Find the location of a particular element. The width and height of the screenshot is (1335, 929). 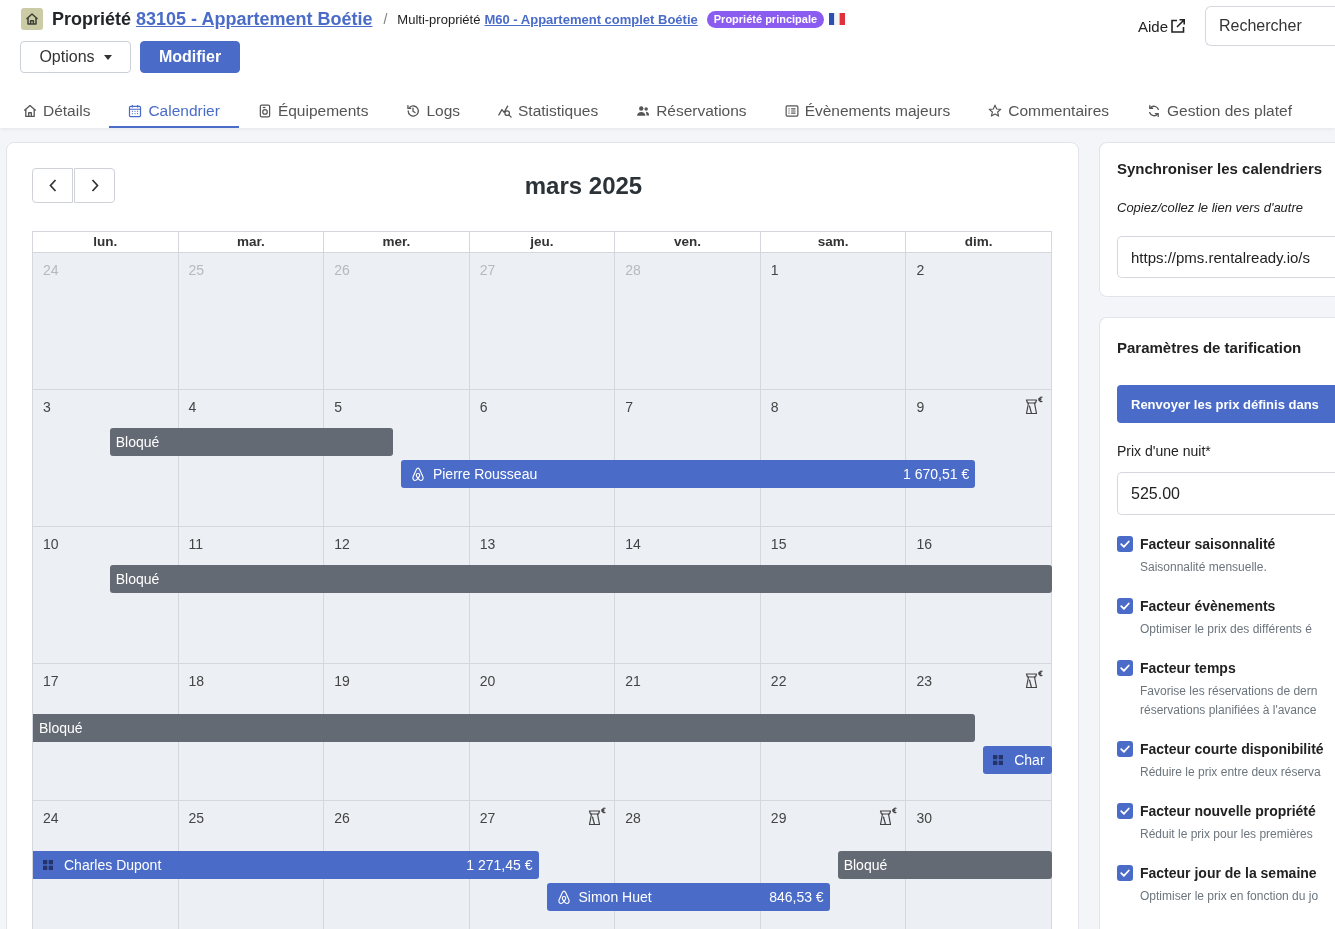

day-number: 6 is located at coordinates (483, 407).